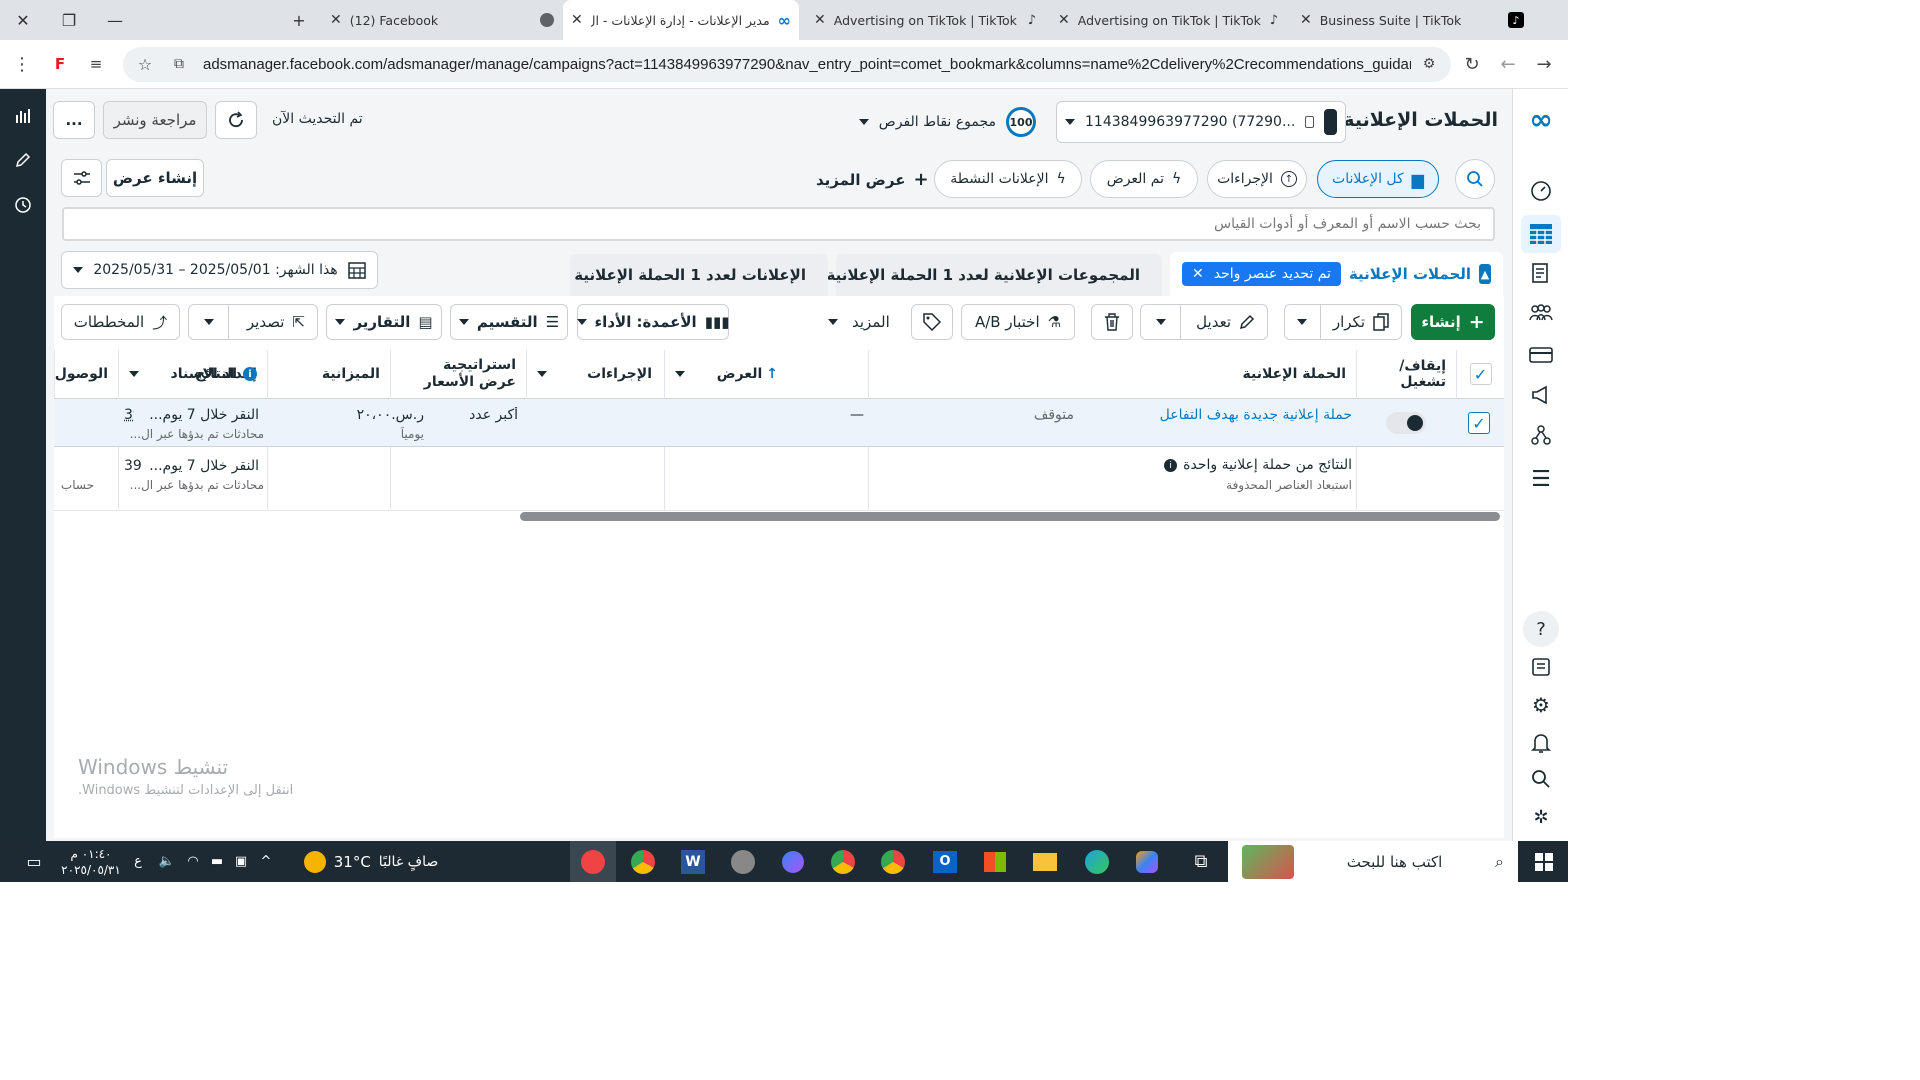  Describe the element at coordinates (693, 861) in the screenshot. I see `taskbar-app-word: W` at that location.